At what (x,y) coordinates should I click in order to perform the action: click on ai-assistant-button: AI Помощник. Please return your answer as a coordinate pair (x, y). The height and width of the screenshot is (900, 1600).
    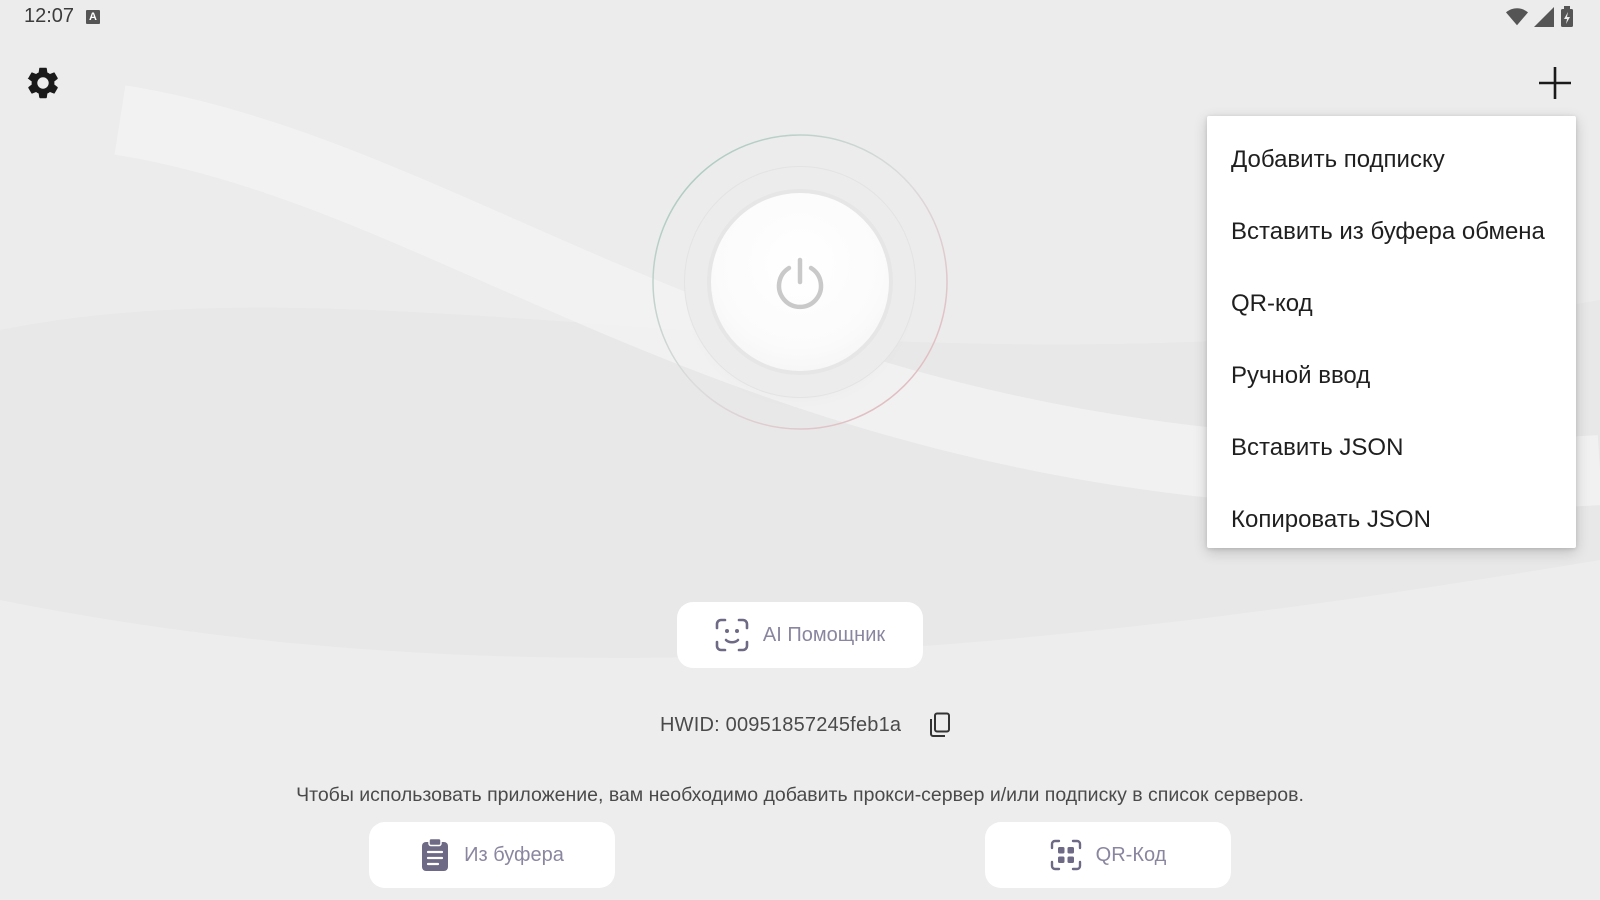
    Looking at the image, I should click on (800, 635).